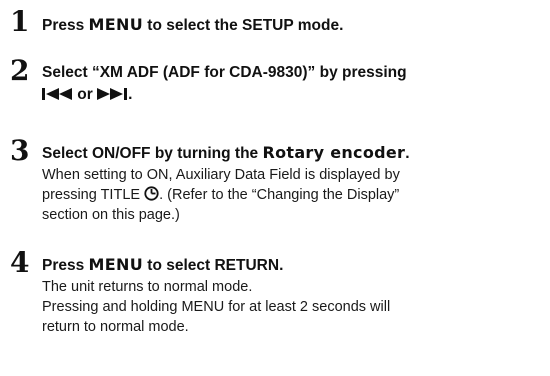  Describe the element at coordinates (112, 94) in the screenshot. I see `skip-forward-icon` at that location.